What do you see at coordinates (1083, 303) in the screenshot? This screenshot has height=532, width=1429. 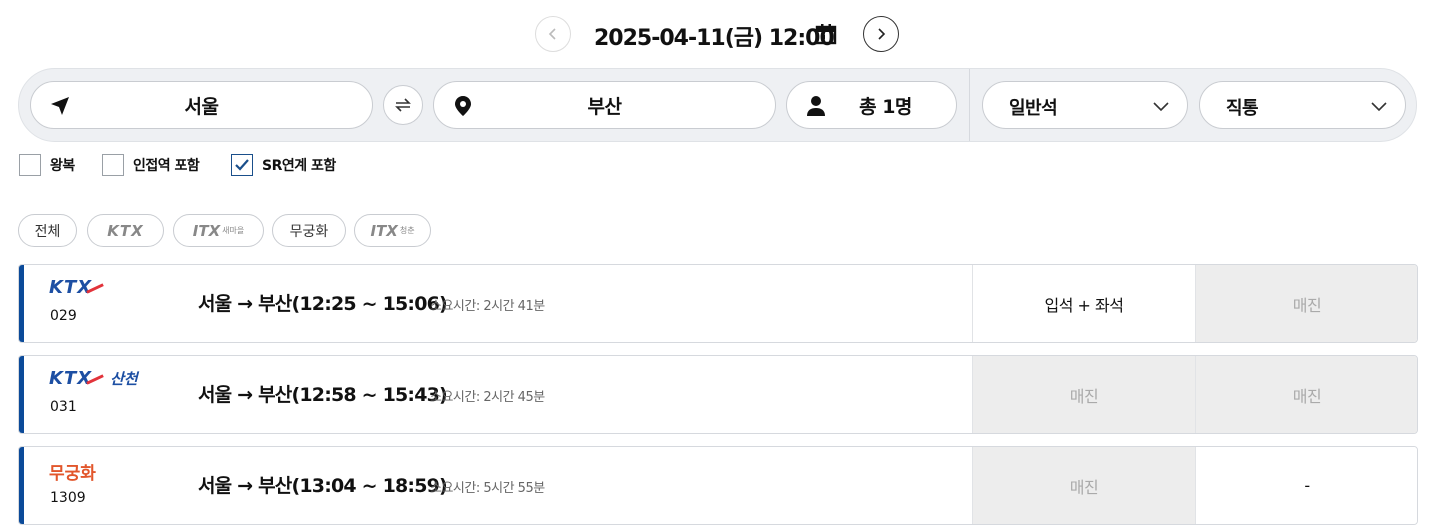 I see `seat-option-1: 입석 + 좌석` at bounding box center [1083, 303].